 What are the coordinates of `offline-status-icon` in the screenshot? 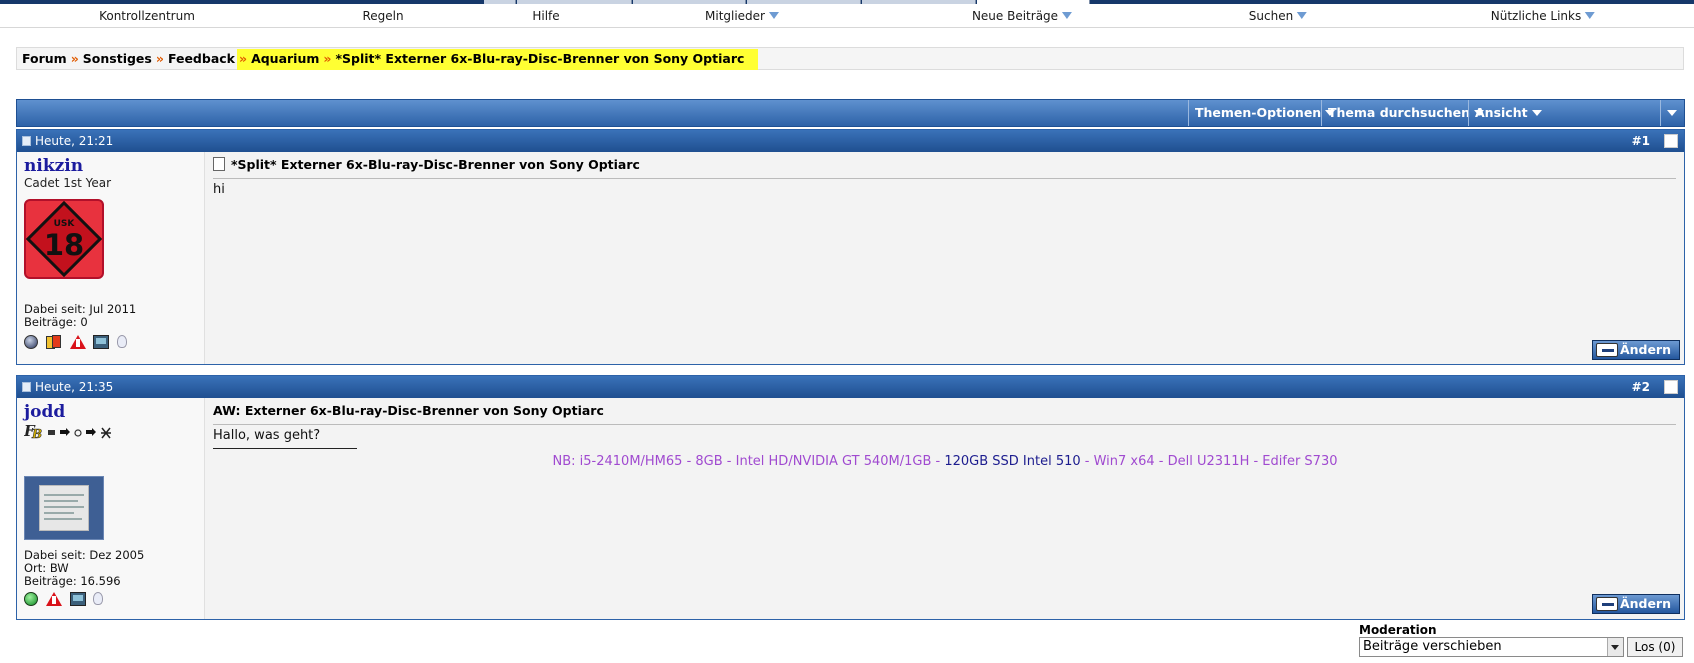 It's located at (31, 341).